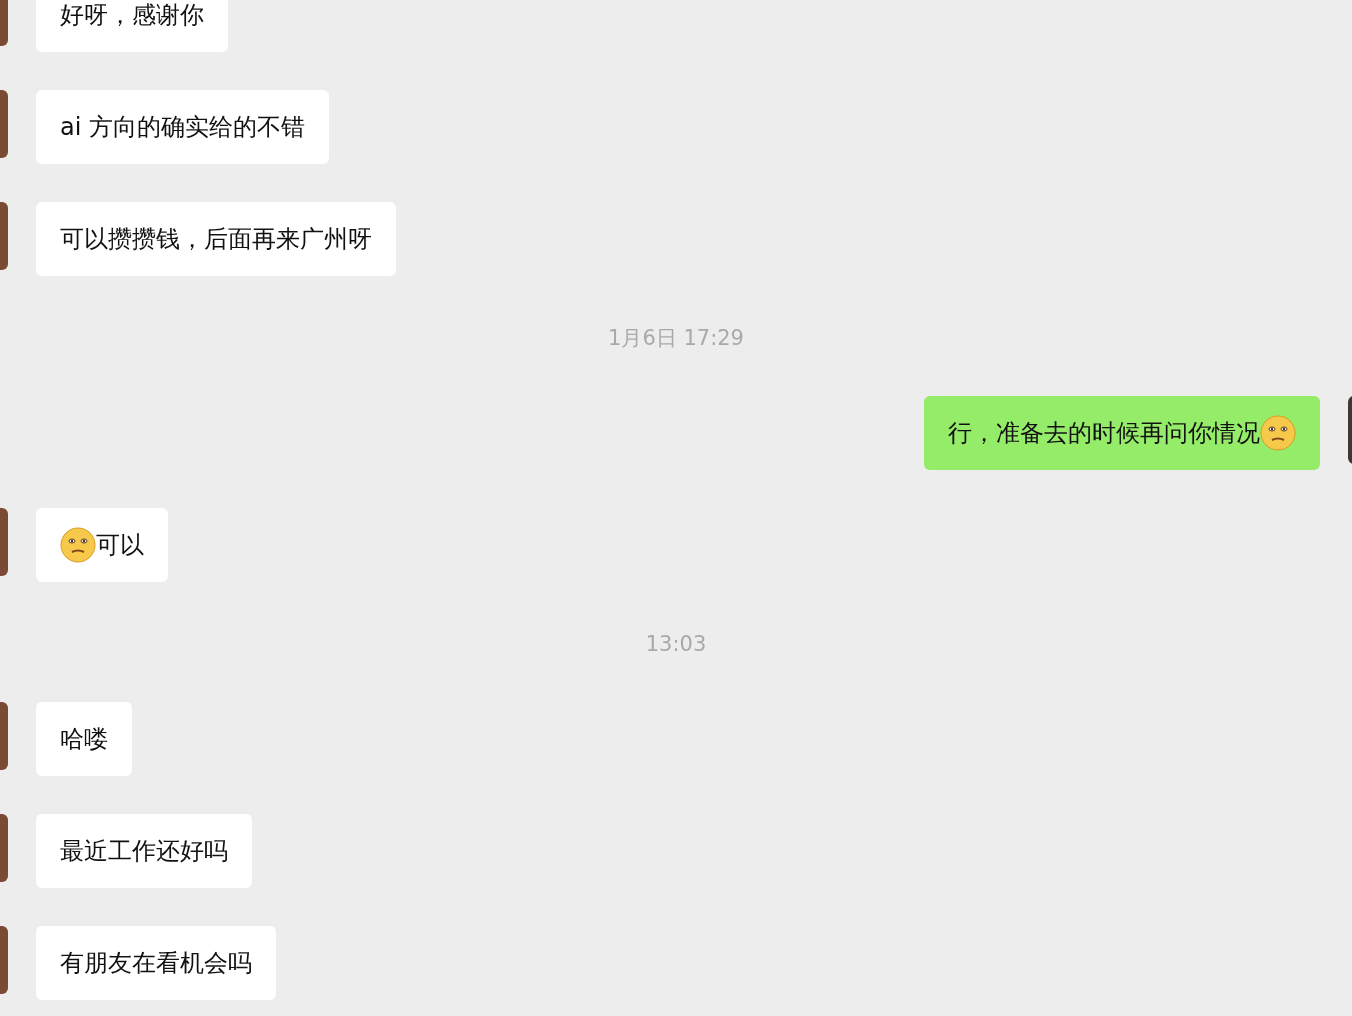  I want to click on message-text: 好呀，感谢你, so click(132, 15).